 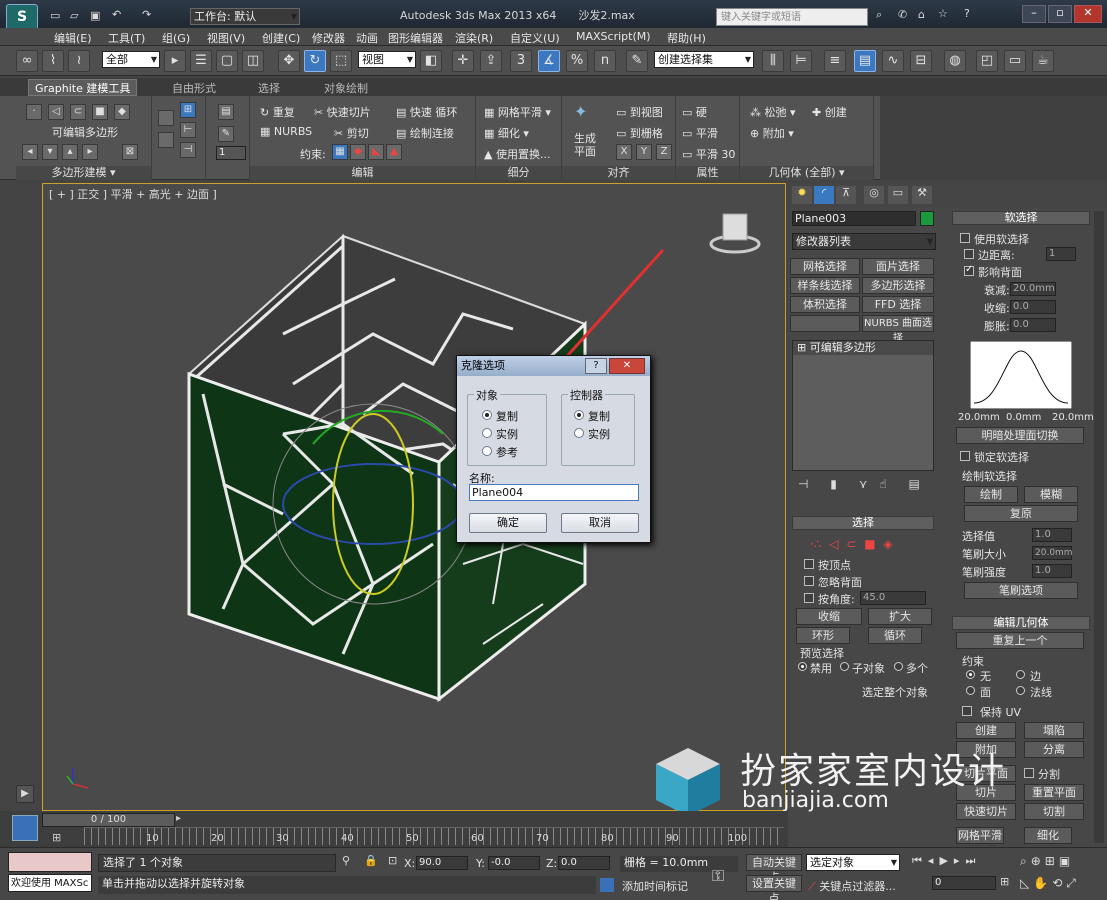 I want to click on zoom-region-icon: ▣, so click(x=1066, y=861).